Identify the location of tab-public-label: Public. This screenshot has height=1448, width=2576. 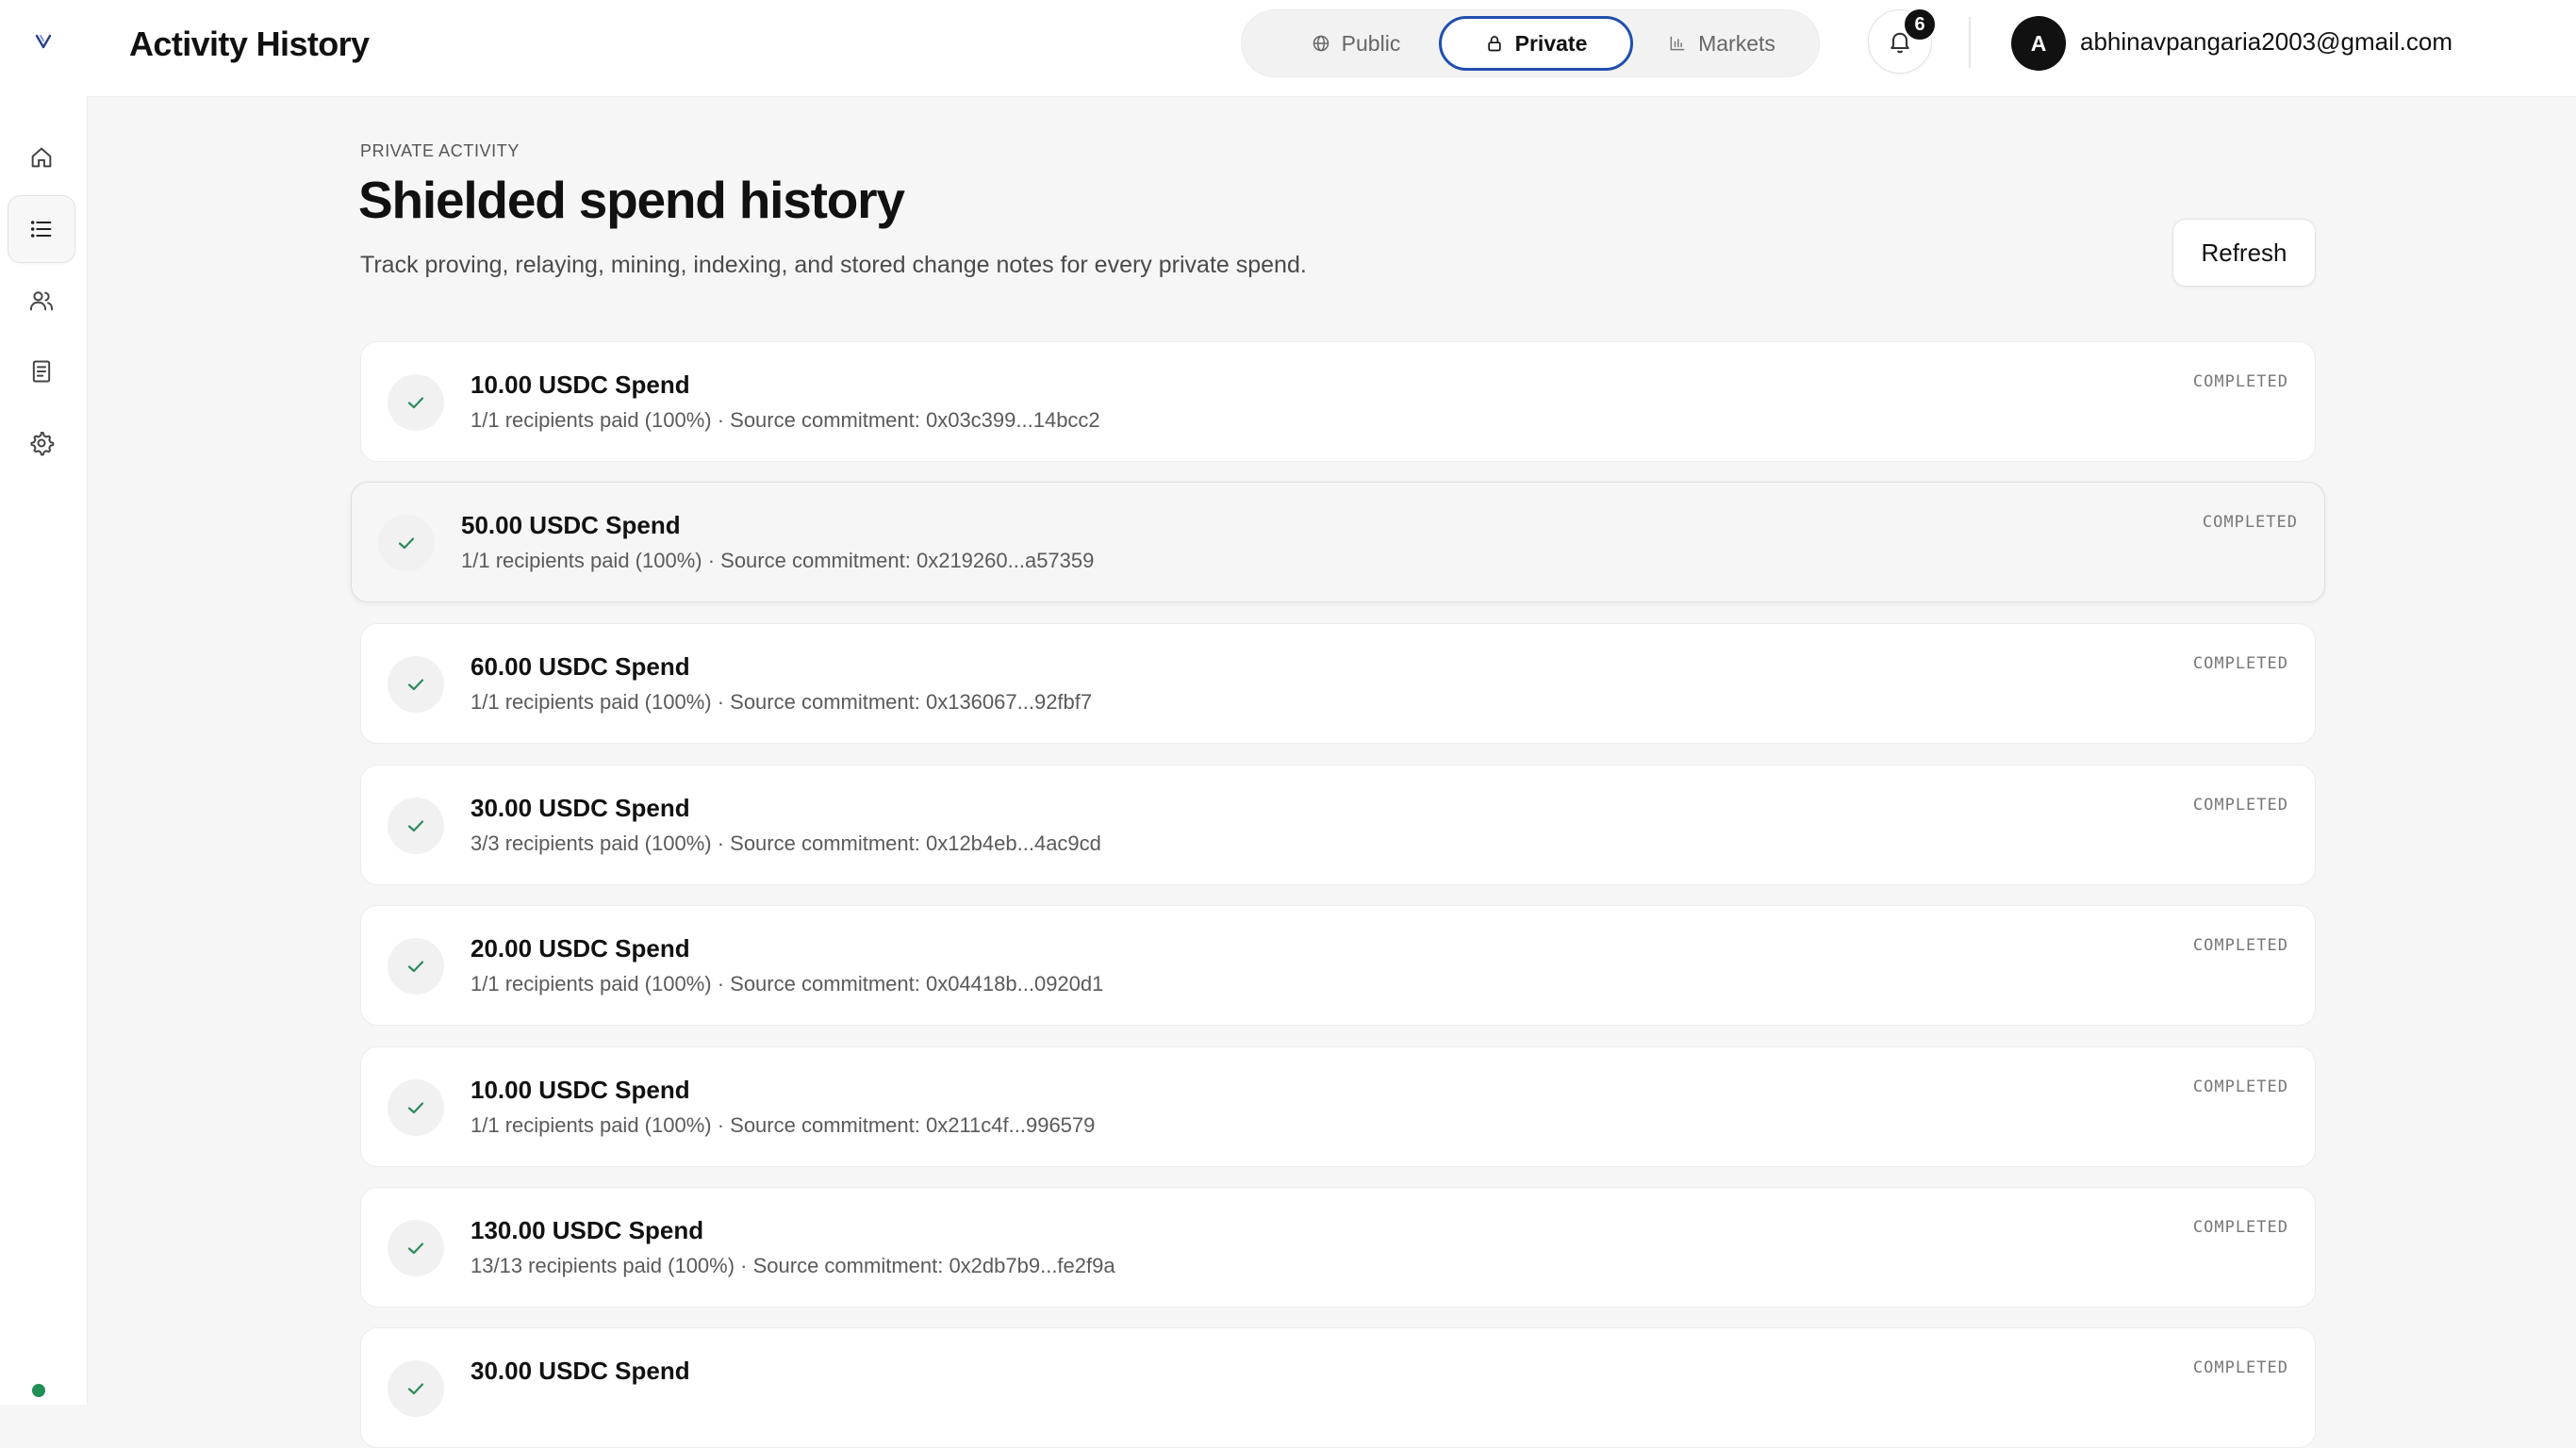
(1371, 43).